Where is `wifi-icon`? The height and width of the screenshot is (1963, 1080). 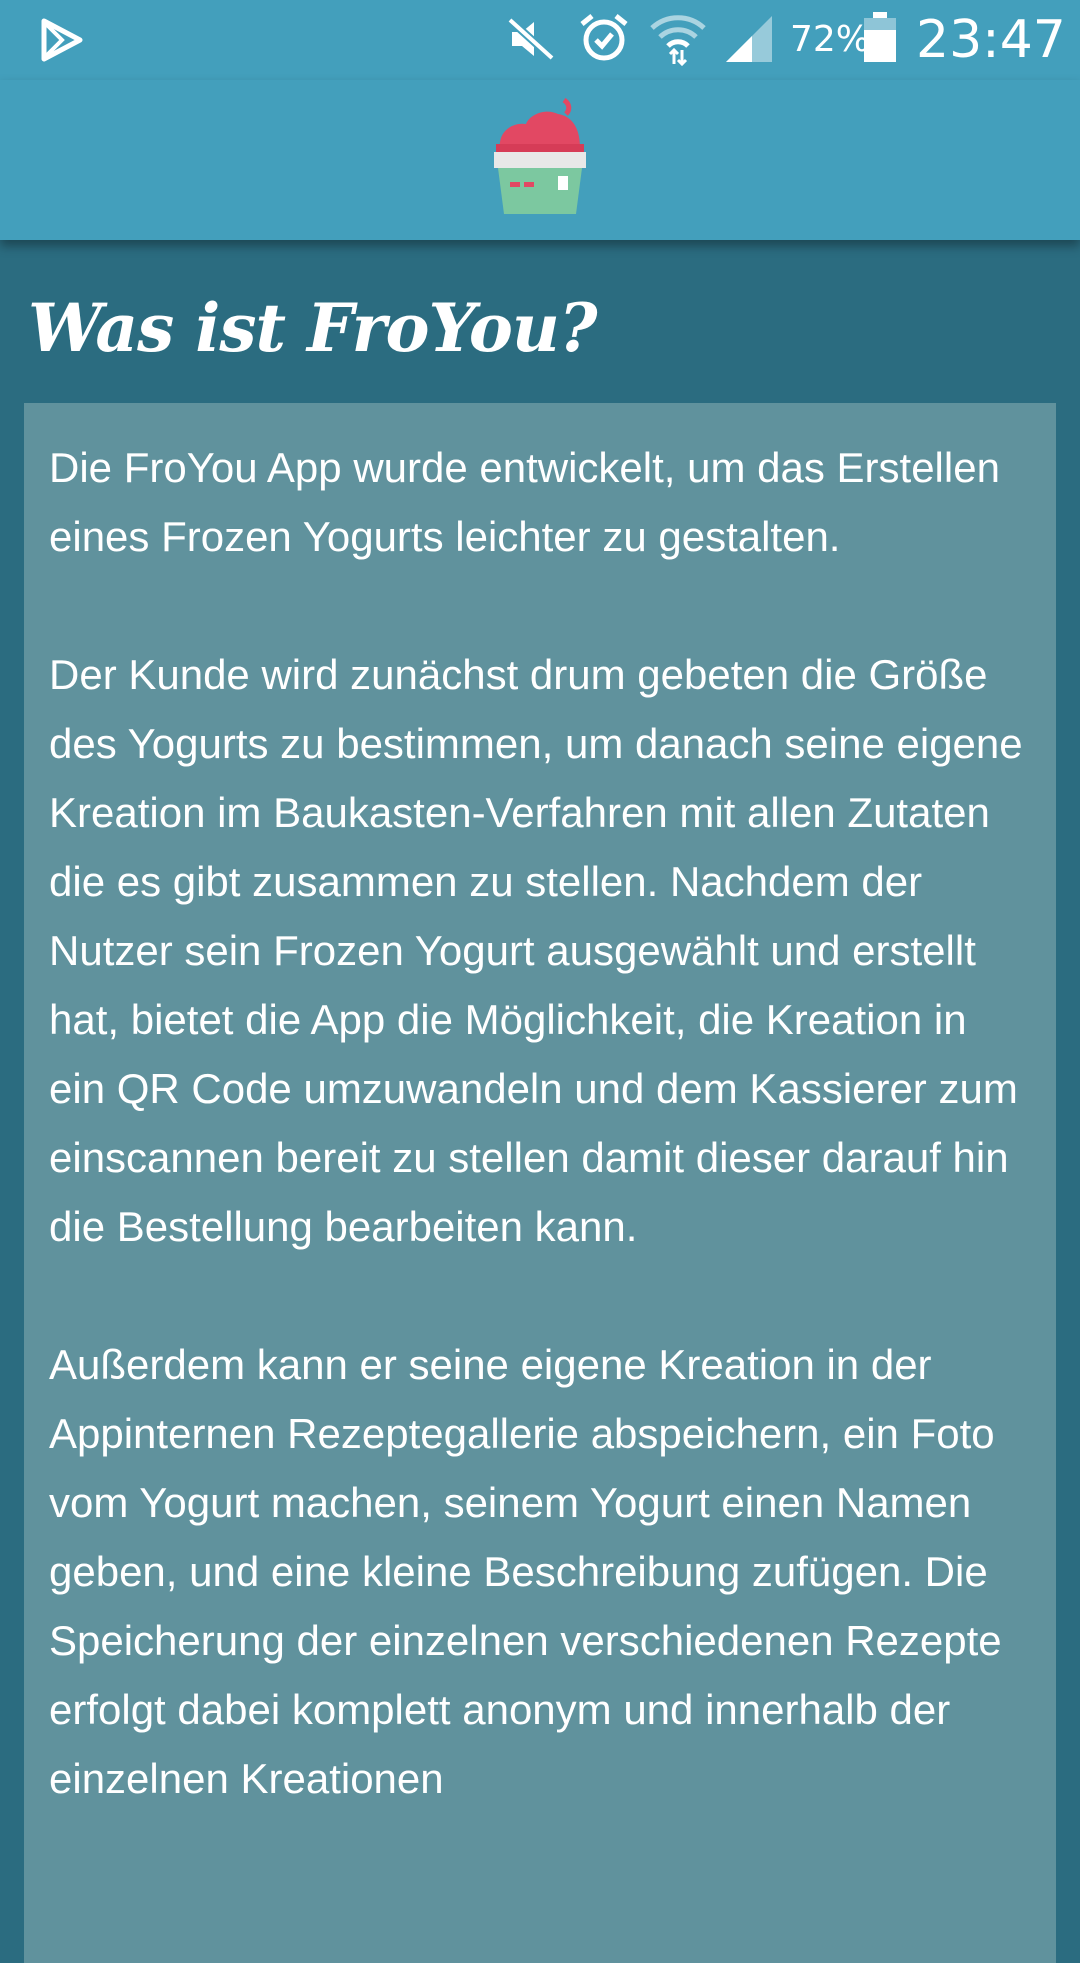
wifi-icon is located at coordinates (678, 40).